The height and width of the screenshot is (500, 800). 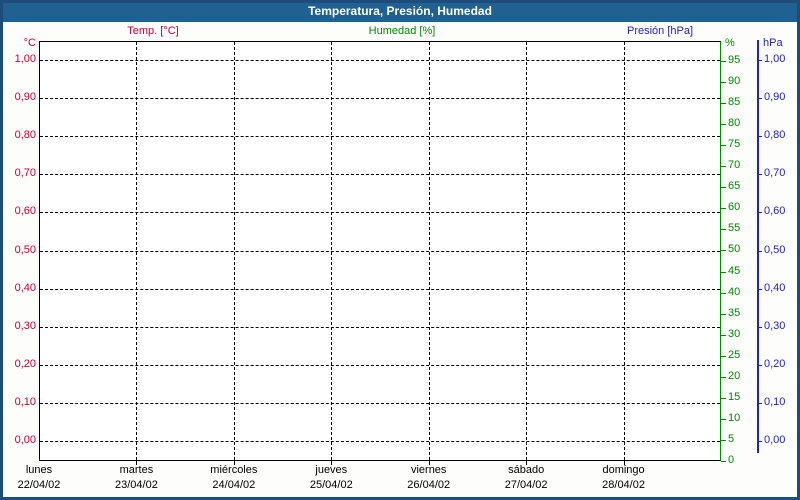 I want to click on humidity-axis-tick-label: 50, so click(x=734, y=249).